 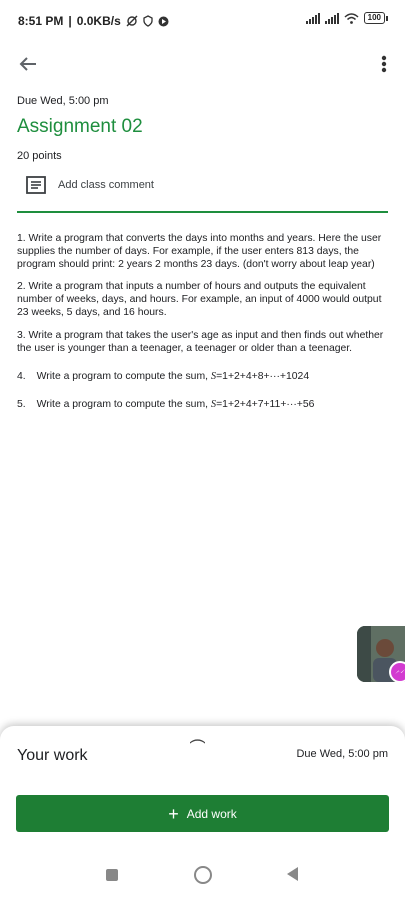 I want to click on question-4-text: Write a program to compute the sum,, so click(x=122, y=377).